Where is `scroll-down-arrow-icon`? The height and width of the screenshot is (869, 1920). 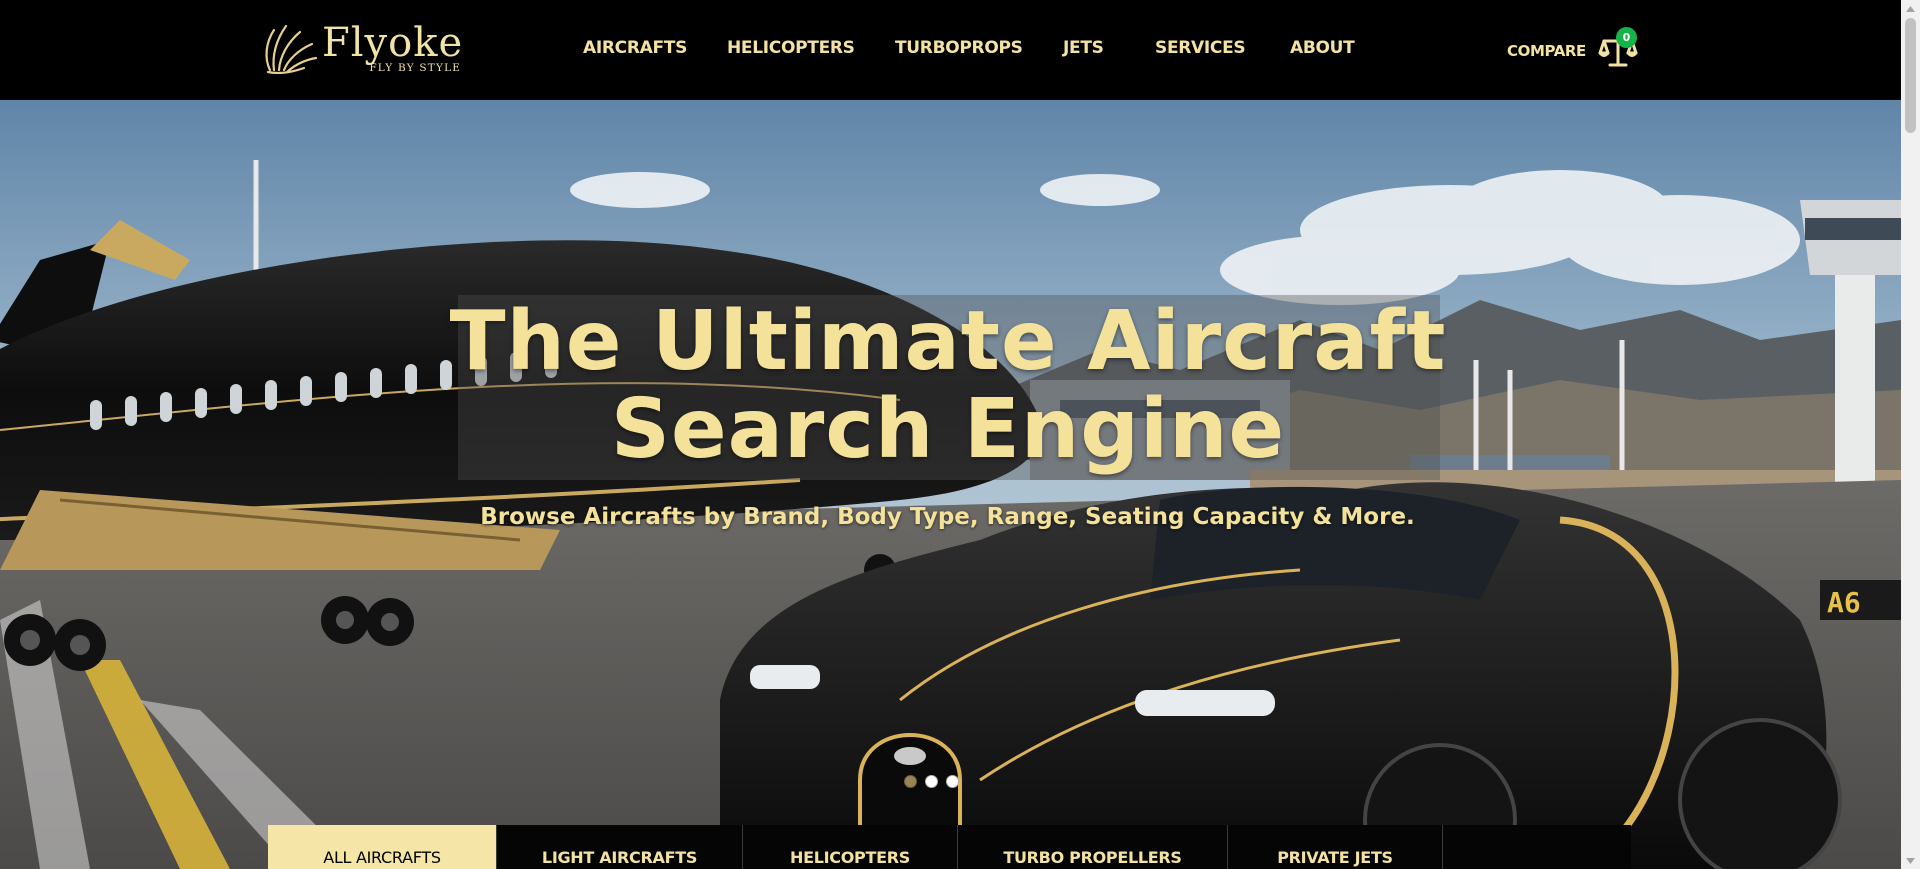
scroll-down-arrow-icon is located at coordinates (1910, 860).